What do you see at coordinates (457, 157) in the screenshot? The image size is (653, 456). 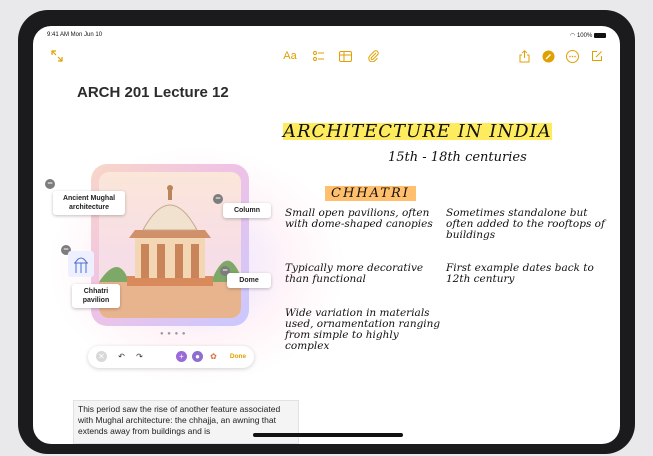 I see `handwritten-subheading: 15th - 18th centuries` at bounding box center [457, 157].